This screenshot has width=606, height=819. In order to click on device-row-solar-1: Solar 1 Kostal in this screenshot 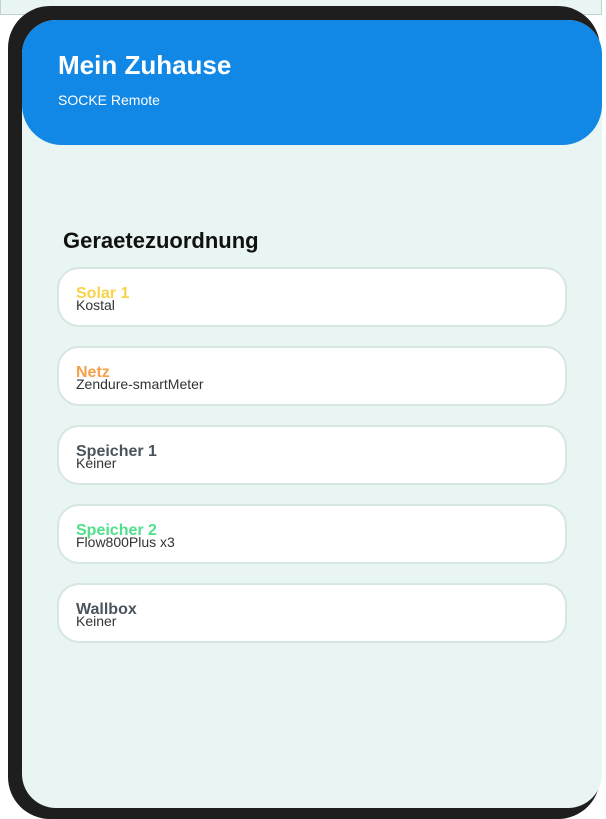, I will do `click(312, 297)`.